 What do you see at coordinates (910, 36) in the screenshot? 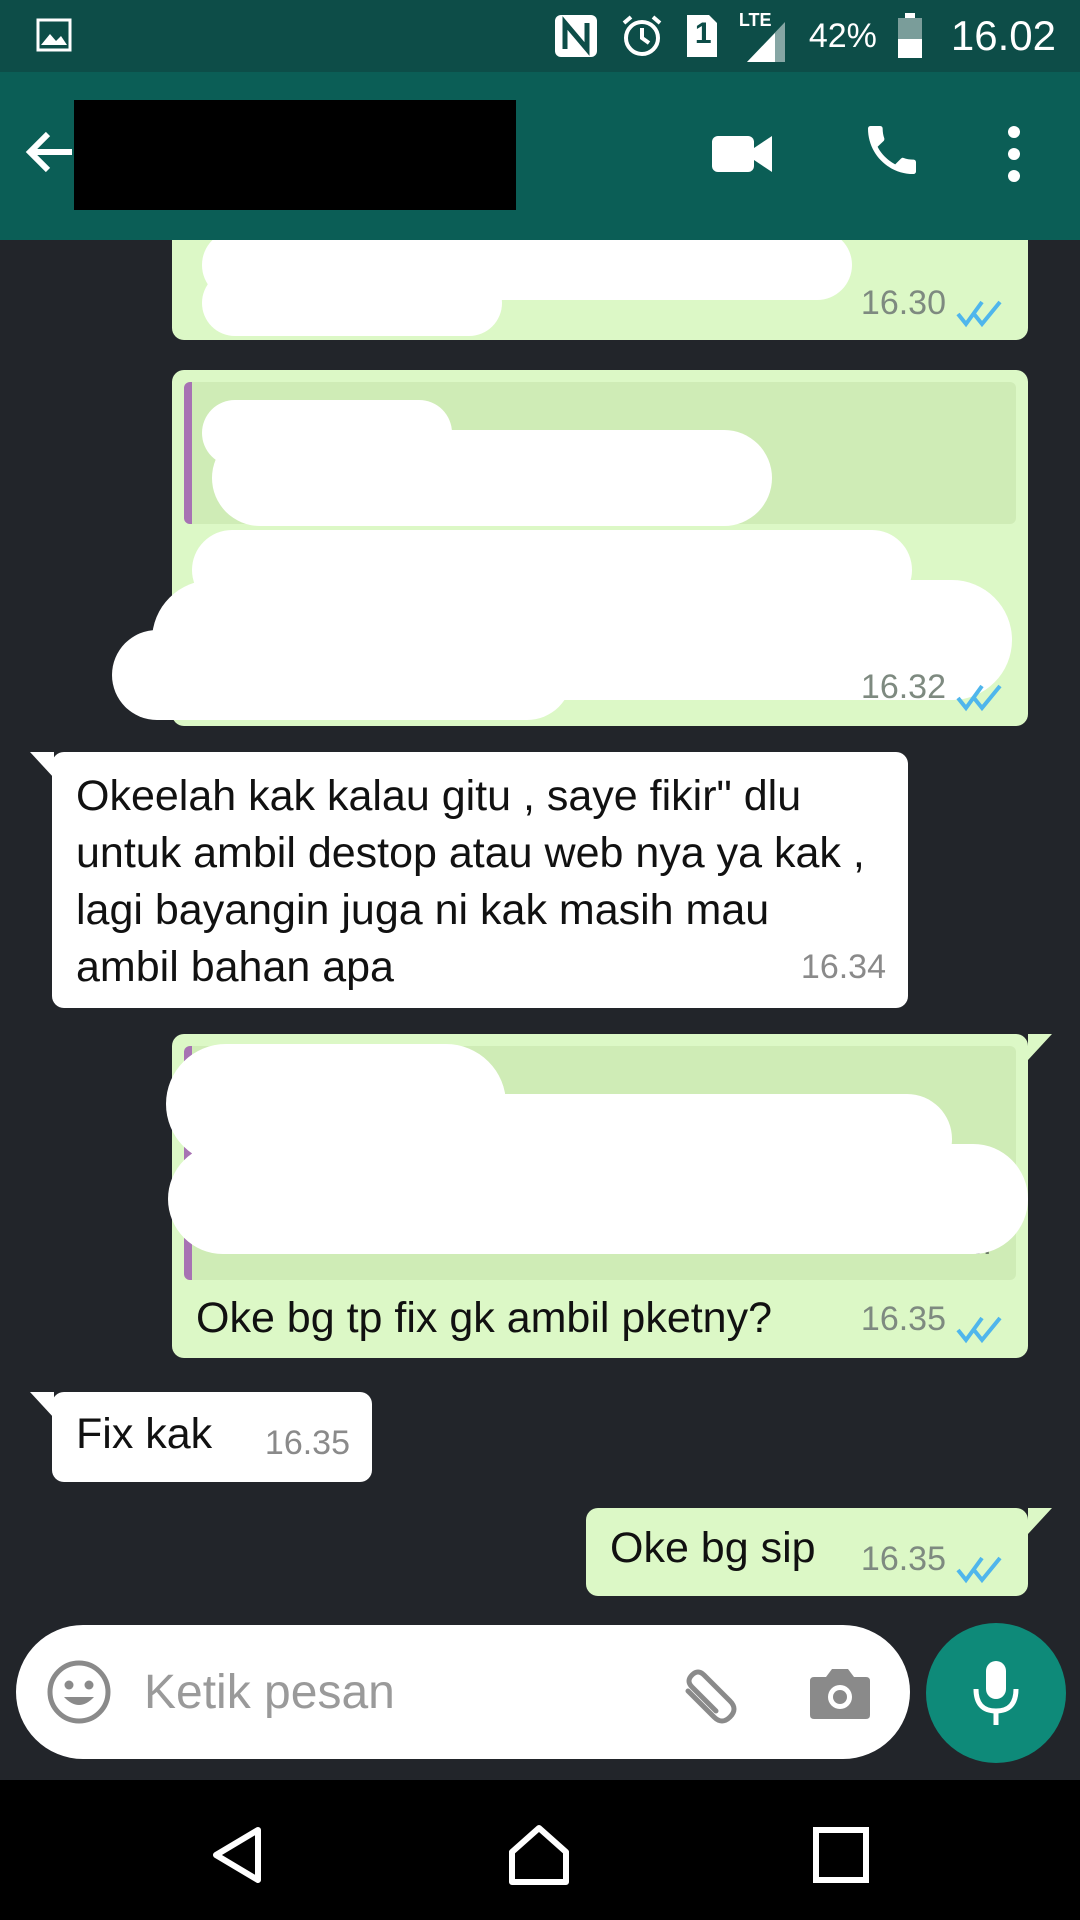
I see `battery-icon` at bounding box center [910, 36].